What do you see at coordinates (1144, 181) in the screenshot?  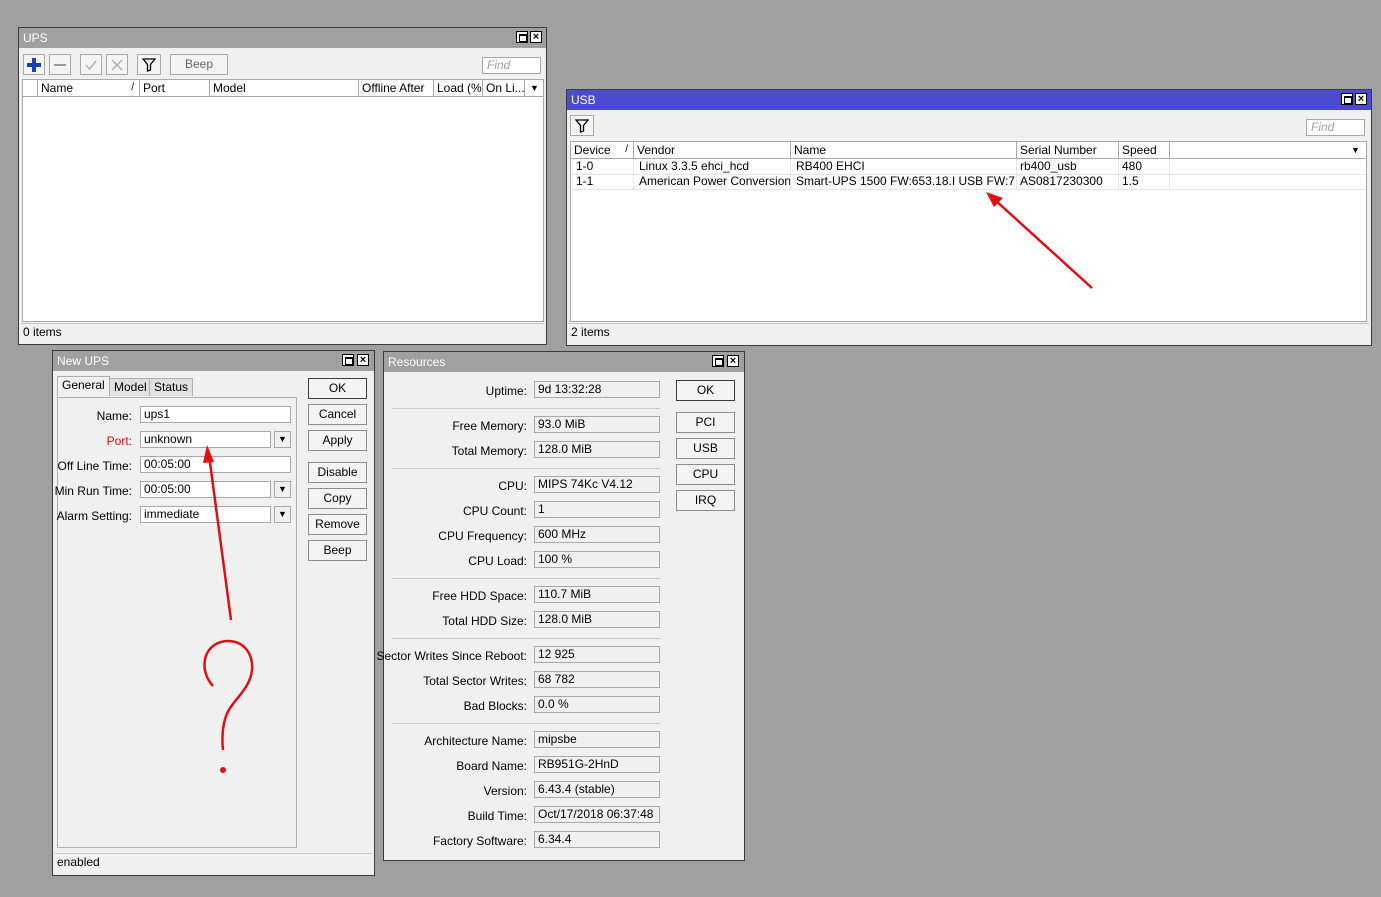 I see `cell-speed: 1.5` at bounding box center [1144, 181].